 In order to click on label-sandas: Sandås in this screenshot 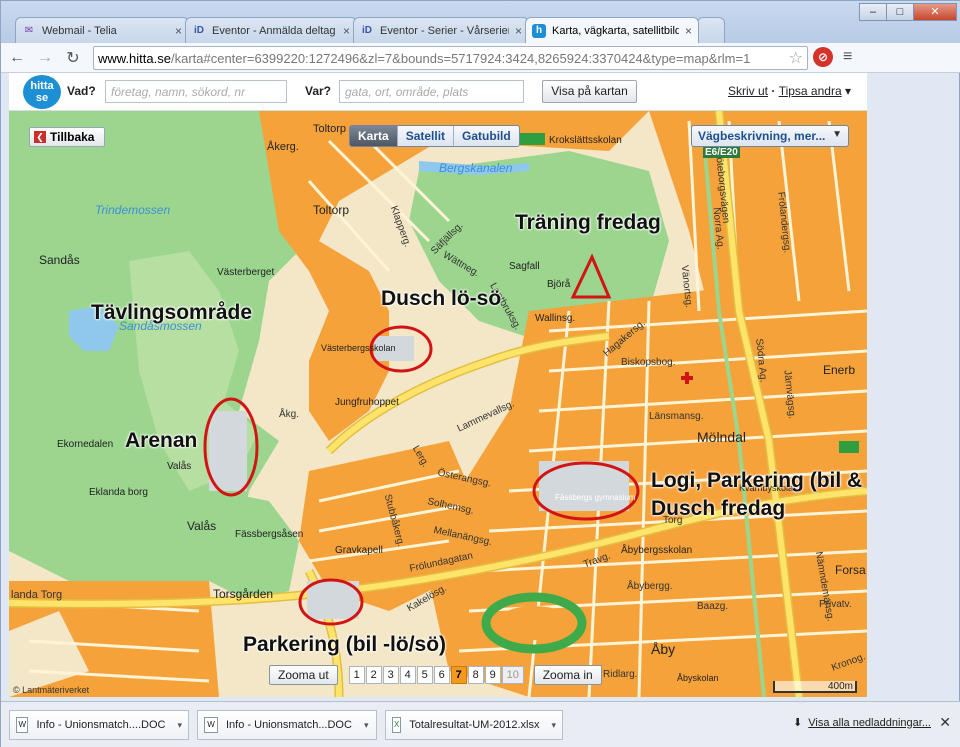, I will do `click(59, 260)`.